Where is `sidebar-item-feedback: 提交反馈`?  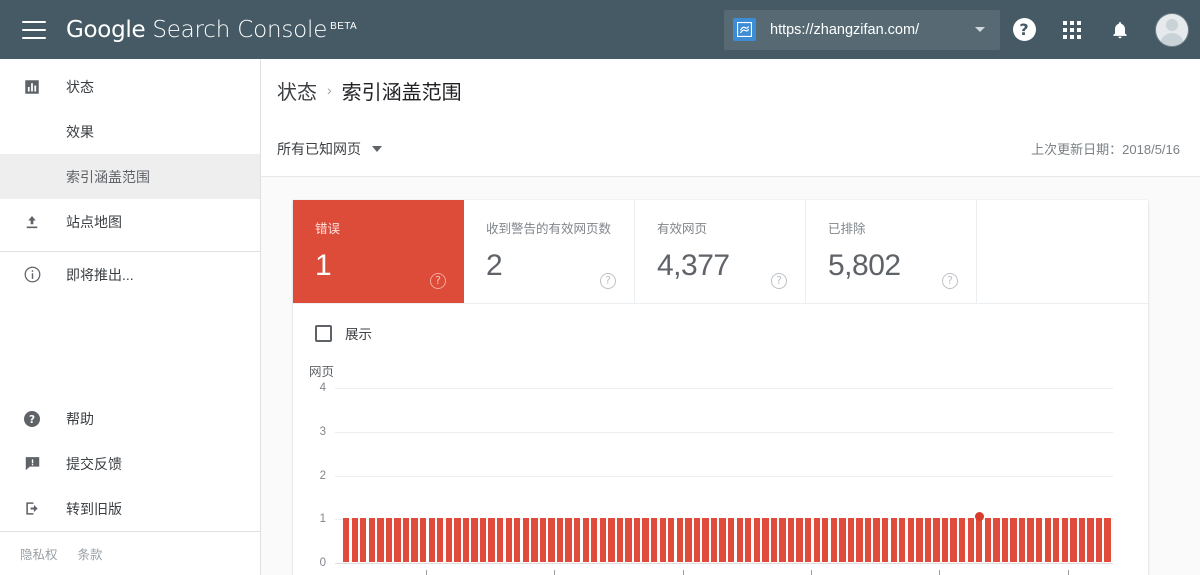
sidebar-item-feedback: 提交反馈 is located at coordinates (130, 463).